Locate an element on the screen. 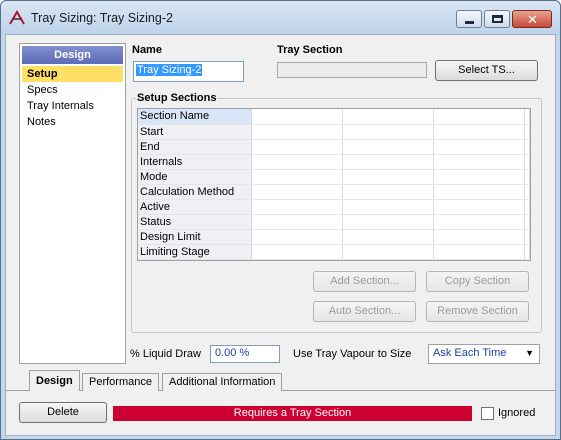  nav-item-specs: Specs is located at coordinates (72, 90).